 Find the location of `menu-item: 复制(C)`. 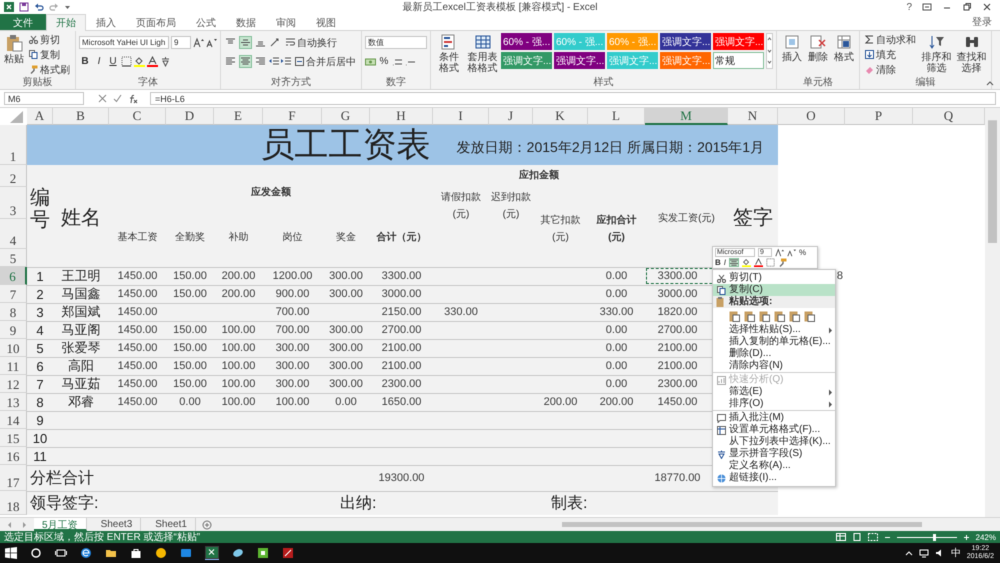

menu-item: 复制(C) is located at coordinates (774, 290).